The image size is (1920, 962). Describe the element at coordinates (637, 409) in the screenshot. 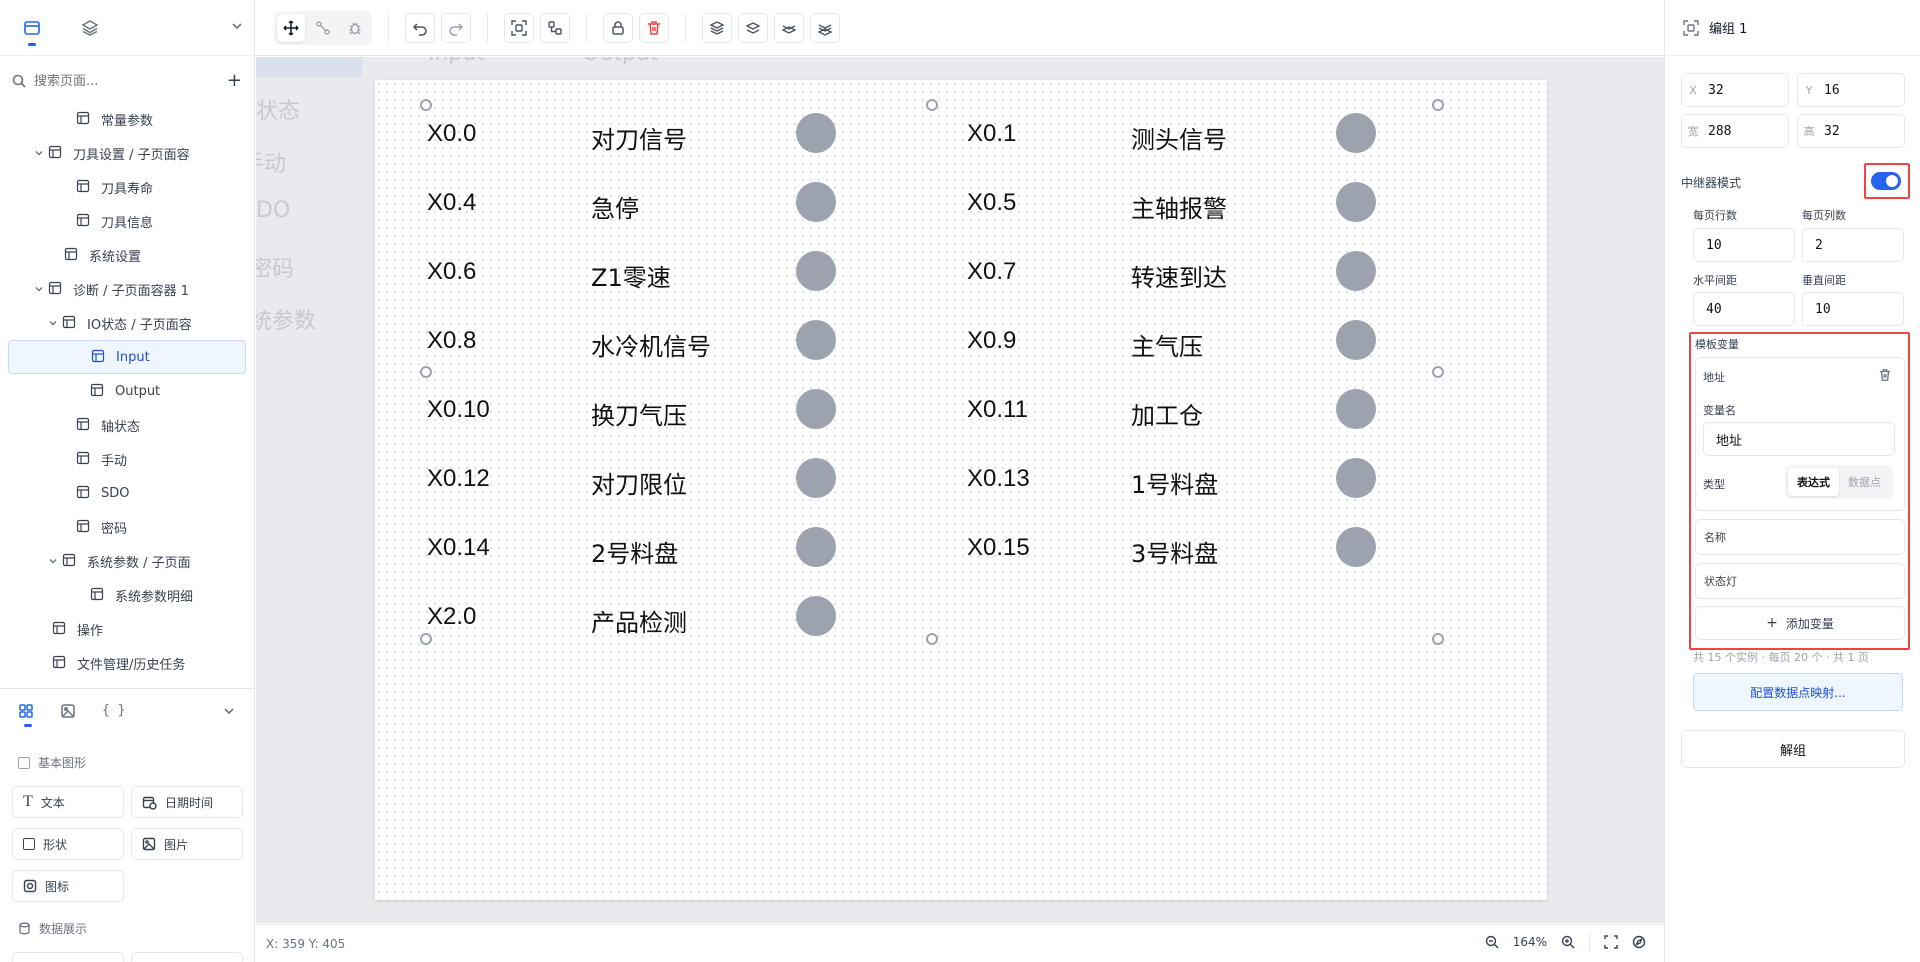

I see `io-cell: X0.10 换刀气压` at that location.